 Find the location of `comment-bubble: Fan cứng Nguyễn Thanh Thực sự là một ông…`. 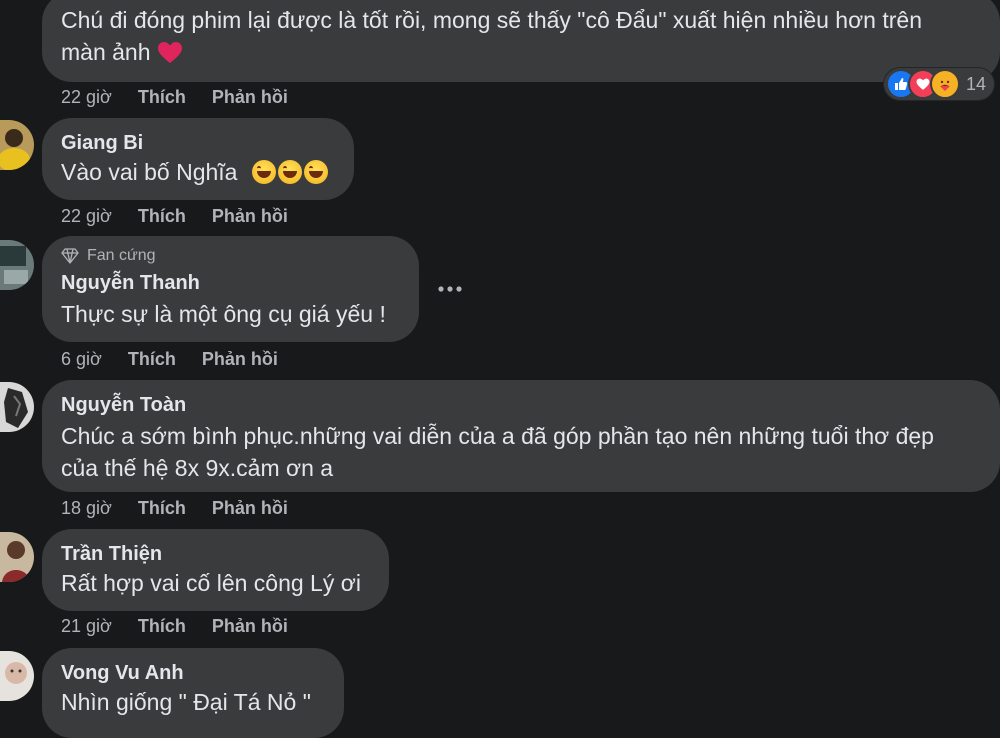

comment-bubble: Fan cứng Nguyễn Thanh Thực sự là một ông… is located at coordinates (230, 289).